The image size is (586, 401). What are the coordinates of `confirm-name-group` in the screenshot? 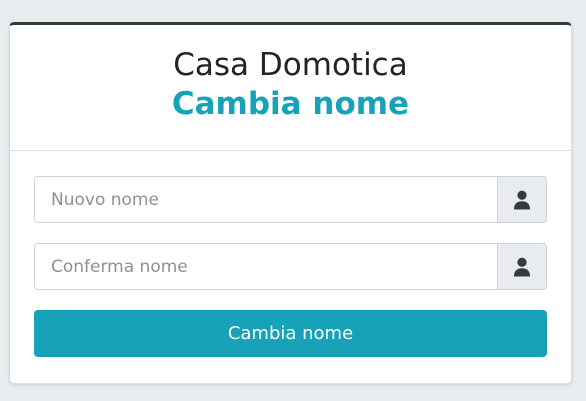 It's located at (290, 266).